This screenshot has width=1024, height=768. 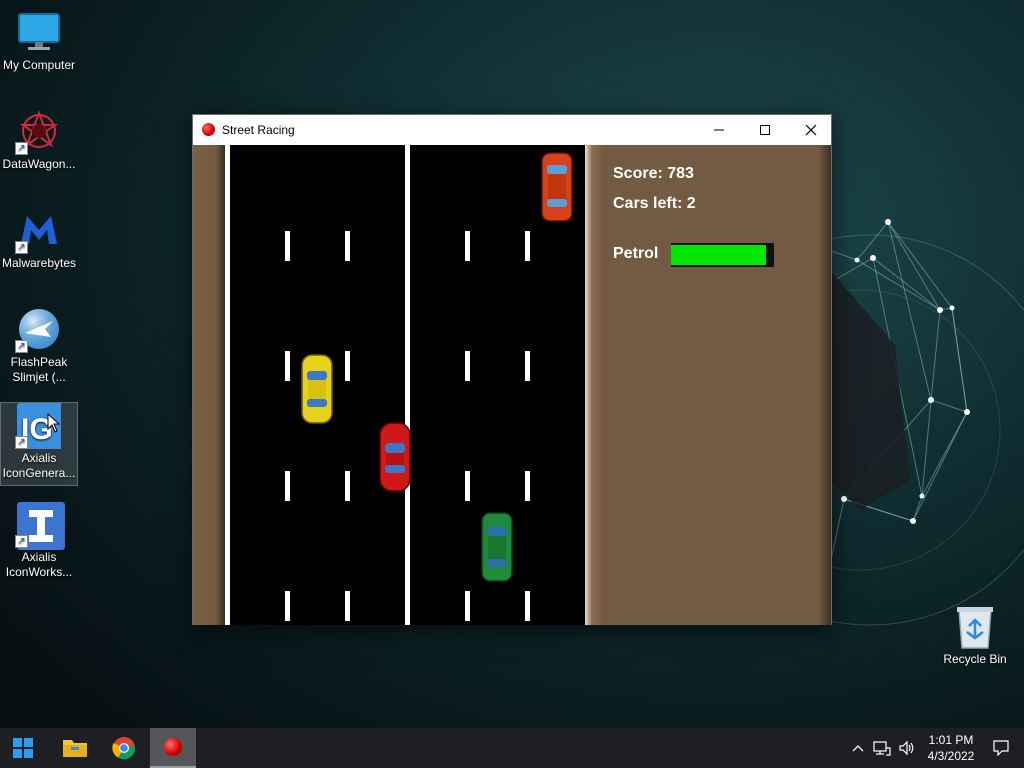 I want to click on title-bar: Street Racing, so click(x=512, y=130).